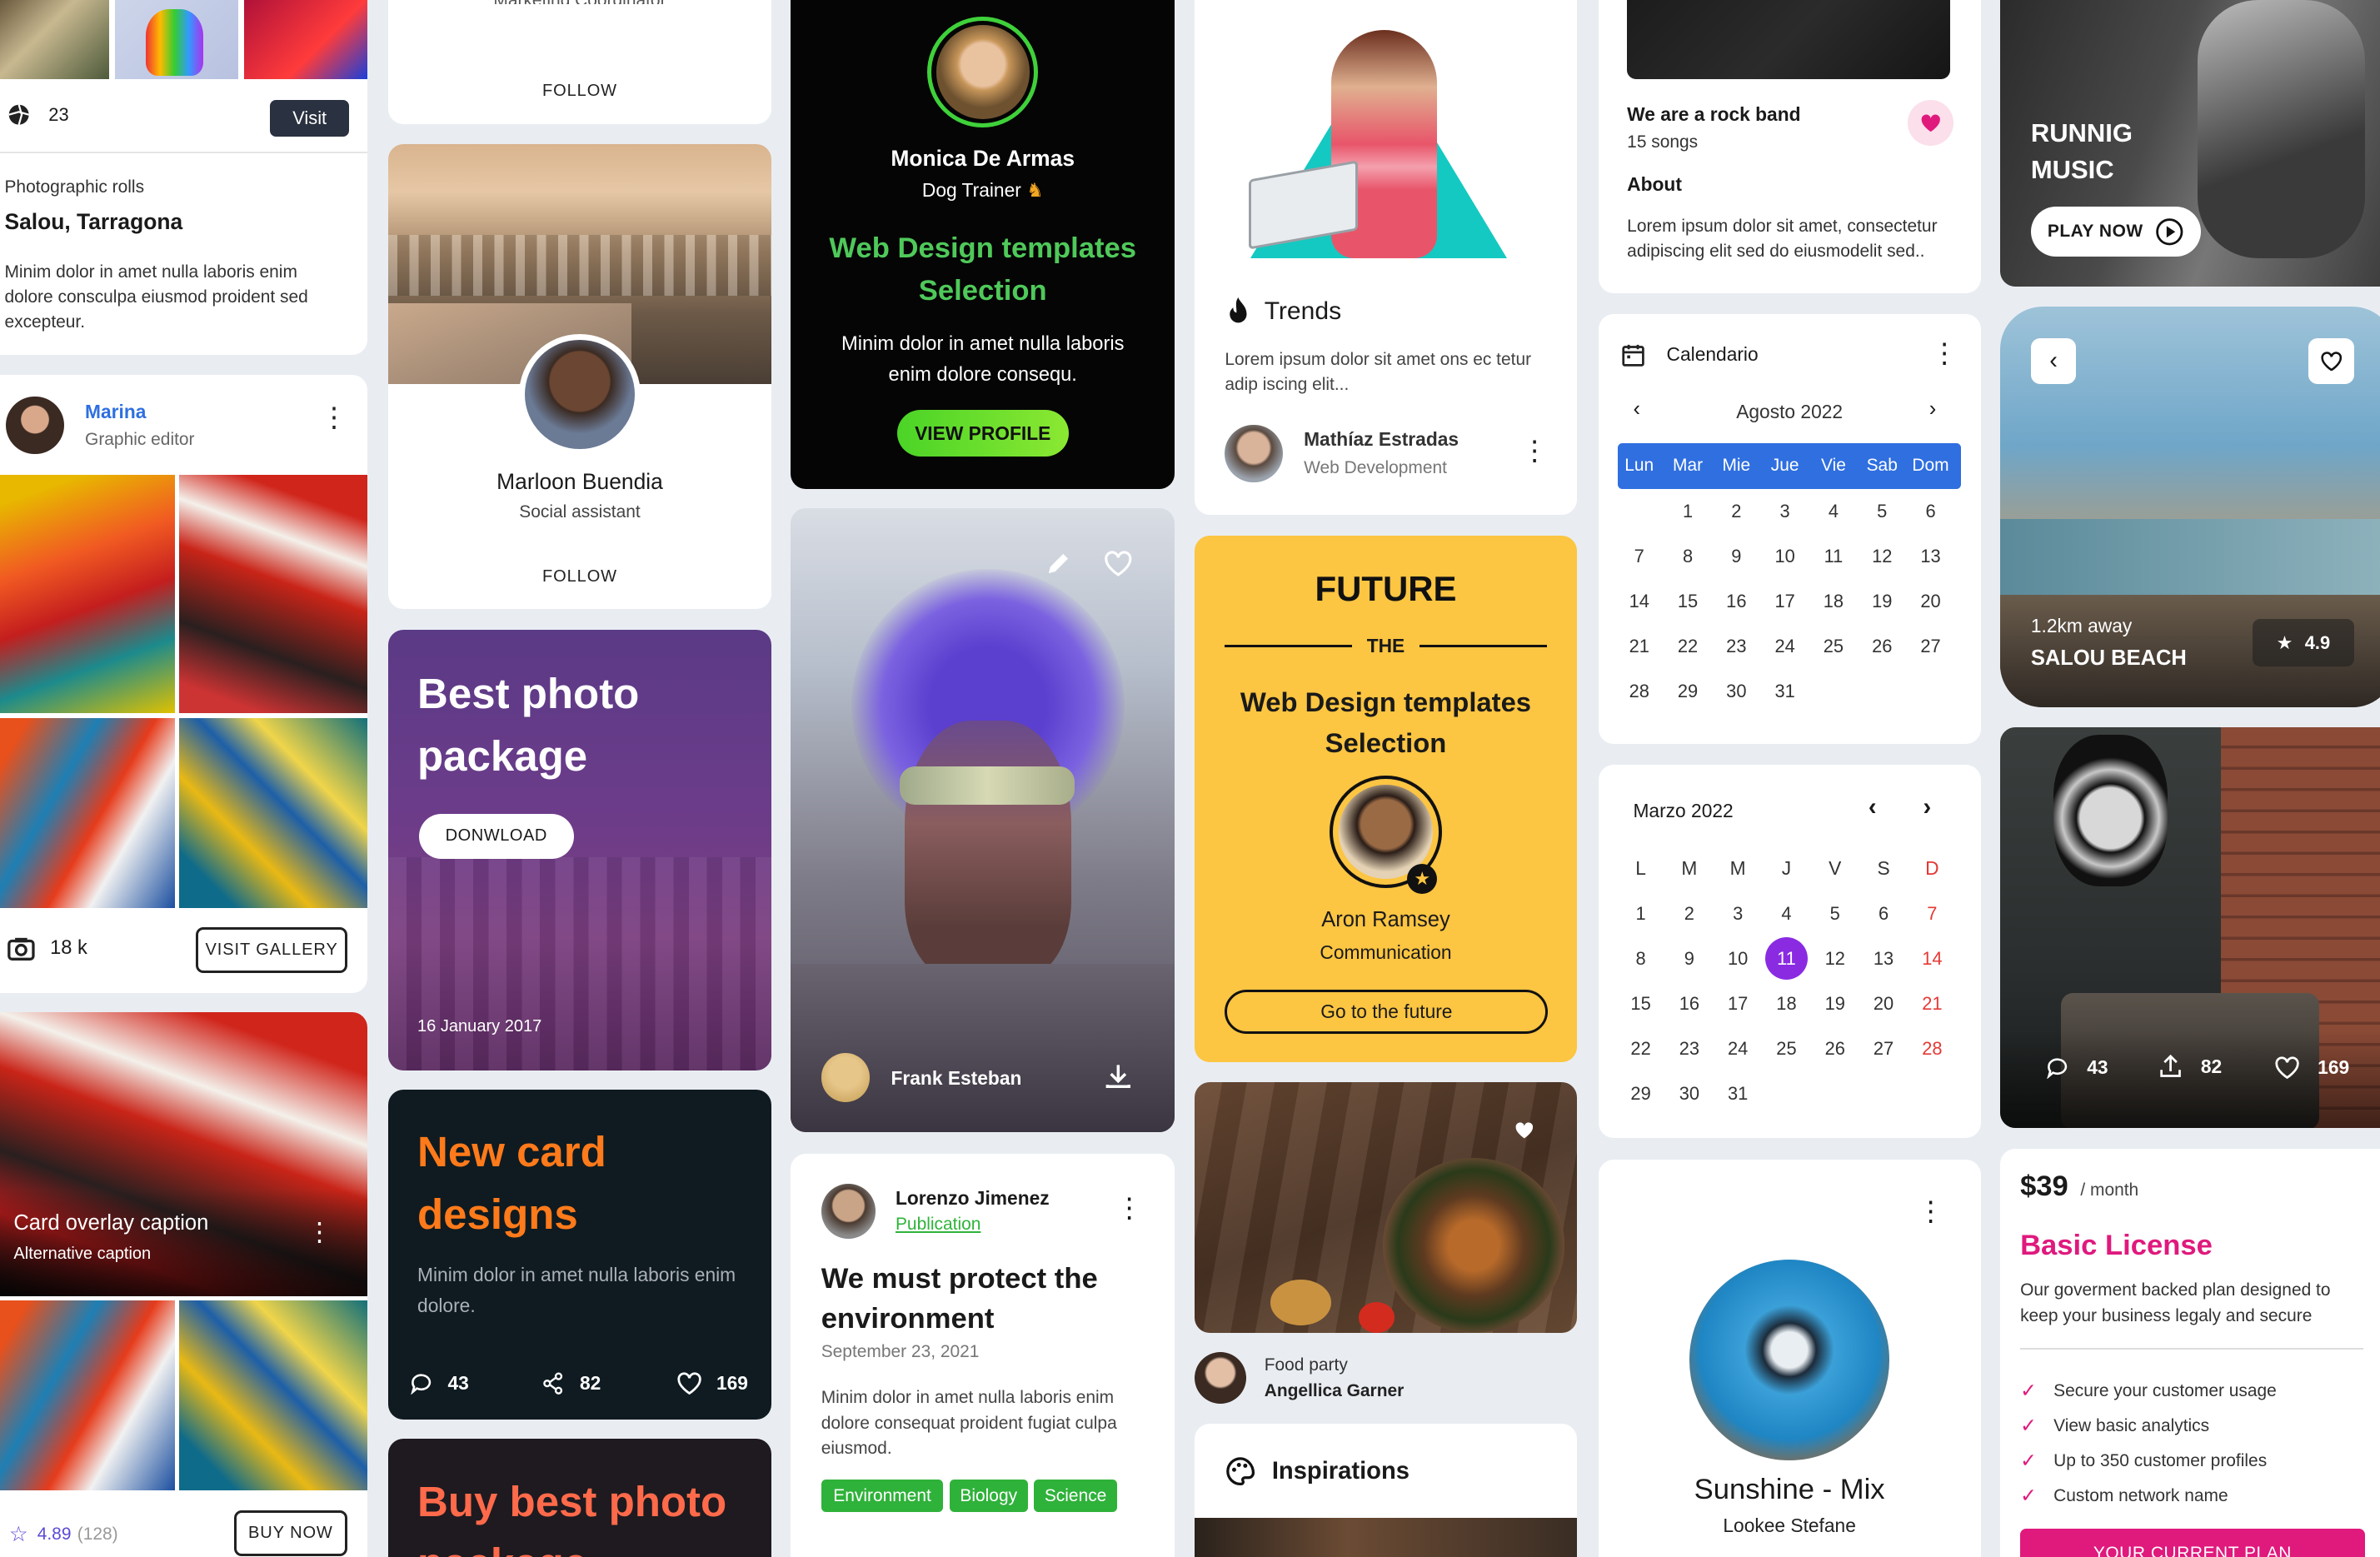 The image size is (2380, 1557). Describe the element at coordinates (882, 1496) in the screenshot. I see `chip-environment: Environment` at that location.